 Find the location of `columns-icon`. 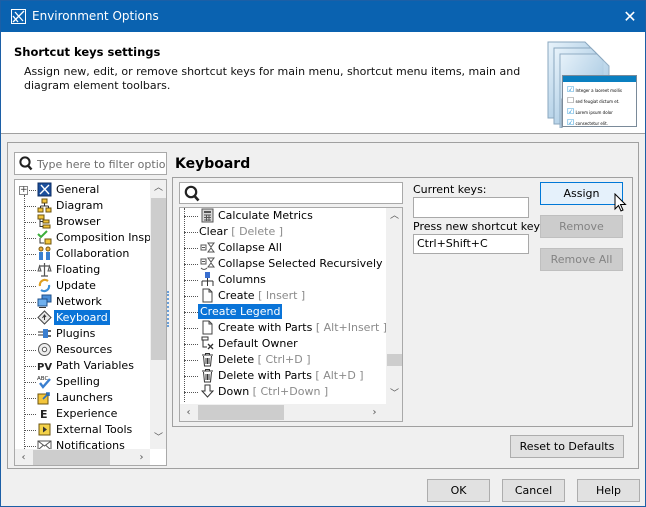

columns-icon is located at coordinates (207, 279).